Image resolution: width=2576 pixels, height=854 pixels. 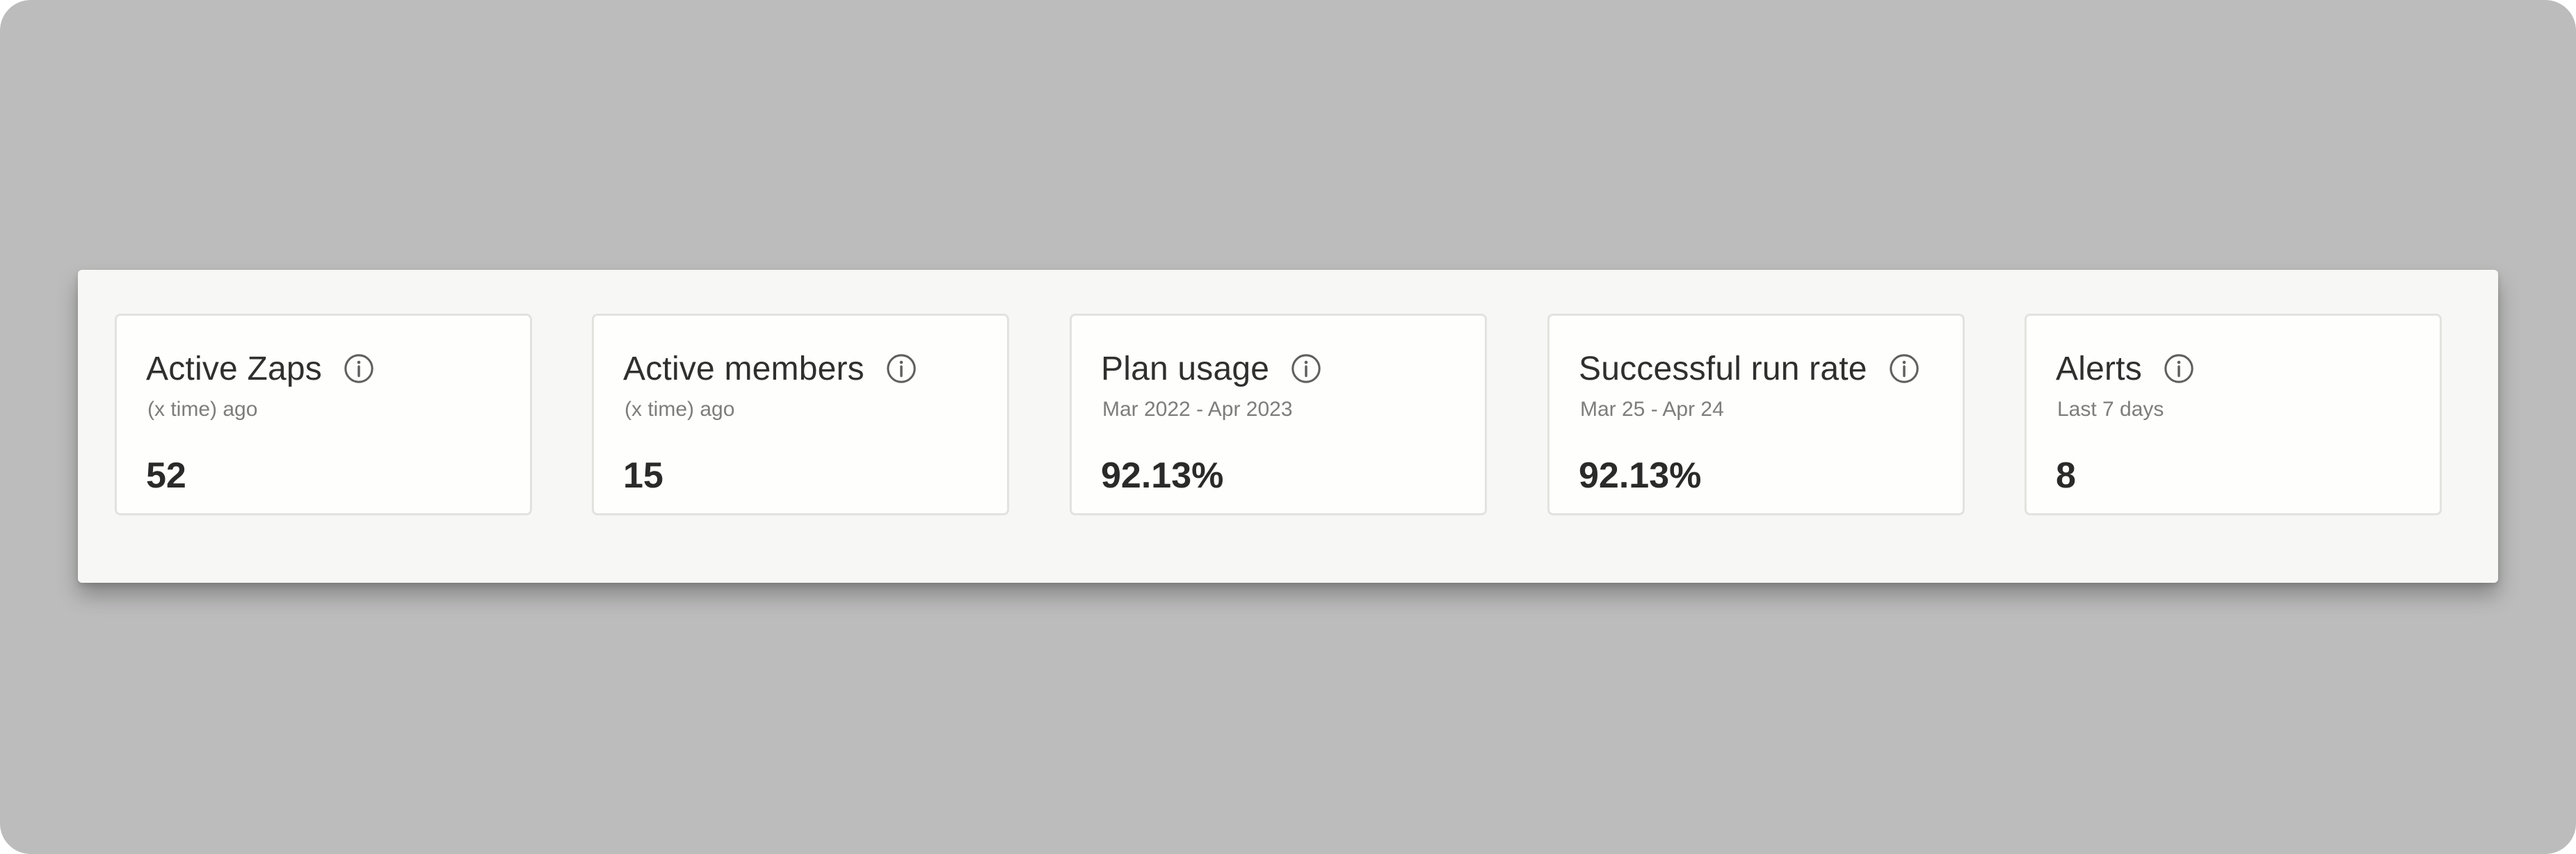 I want to click on card-subtitle: Mar 2022 - Apr 2023, so click(x=1198, y=409).